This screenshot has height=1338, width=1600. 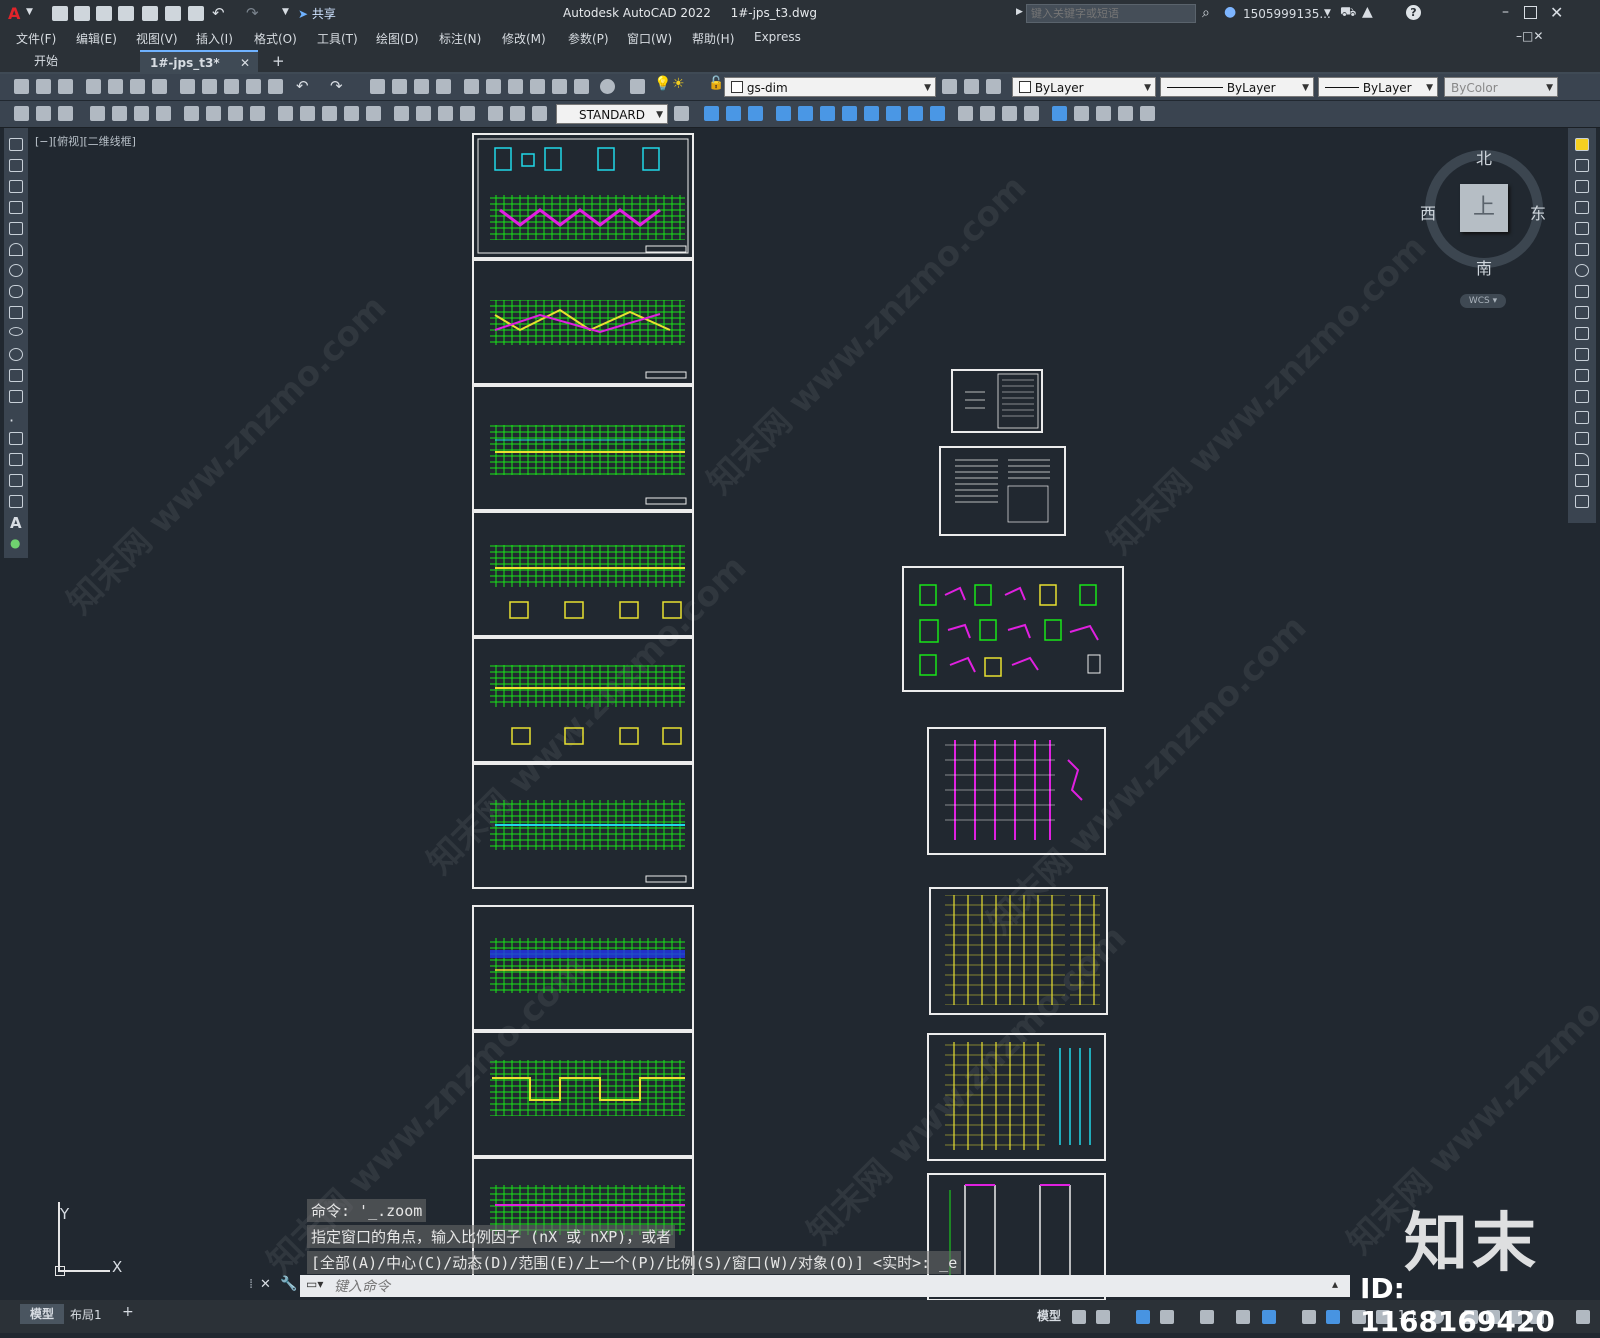 What do you see at coordinates (1495, 301) in the screenshot?
I see `chevron-down-icon: ▾` at bounding box center [1495, 301].